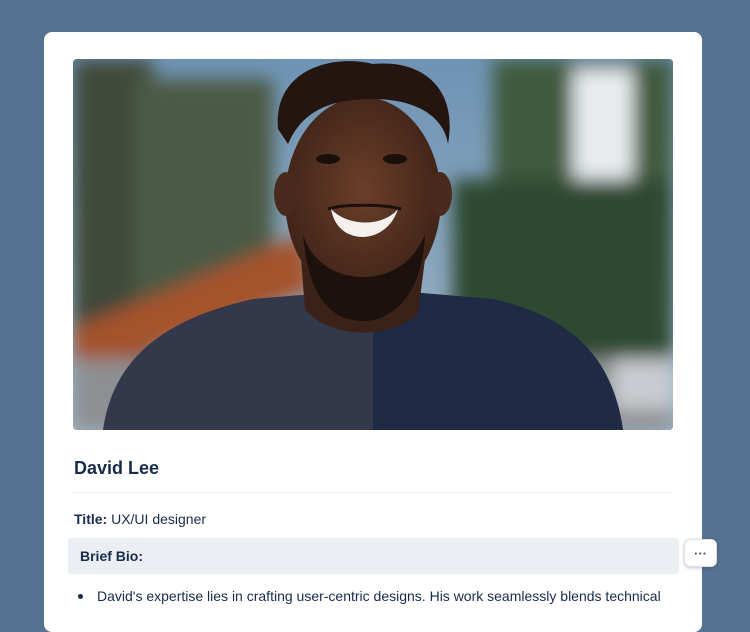 Image resolution: width=750 pixels, height=632 pixels. I want to click on profile-name: David Lee, so click(117, 468).